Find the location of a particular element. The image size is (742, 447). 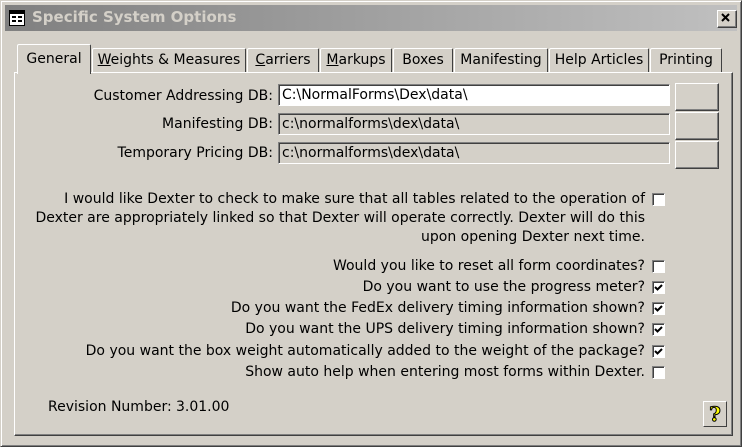

temporary-pricing-browse-button is located at coordinates (697, 155).